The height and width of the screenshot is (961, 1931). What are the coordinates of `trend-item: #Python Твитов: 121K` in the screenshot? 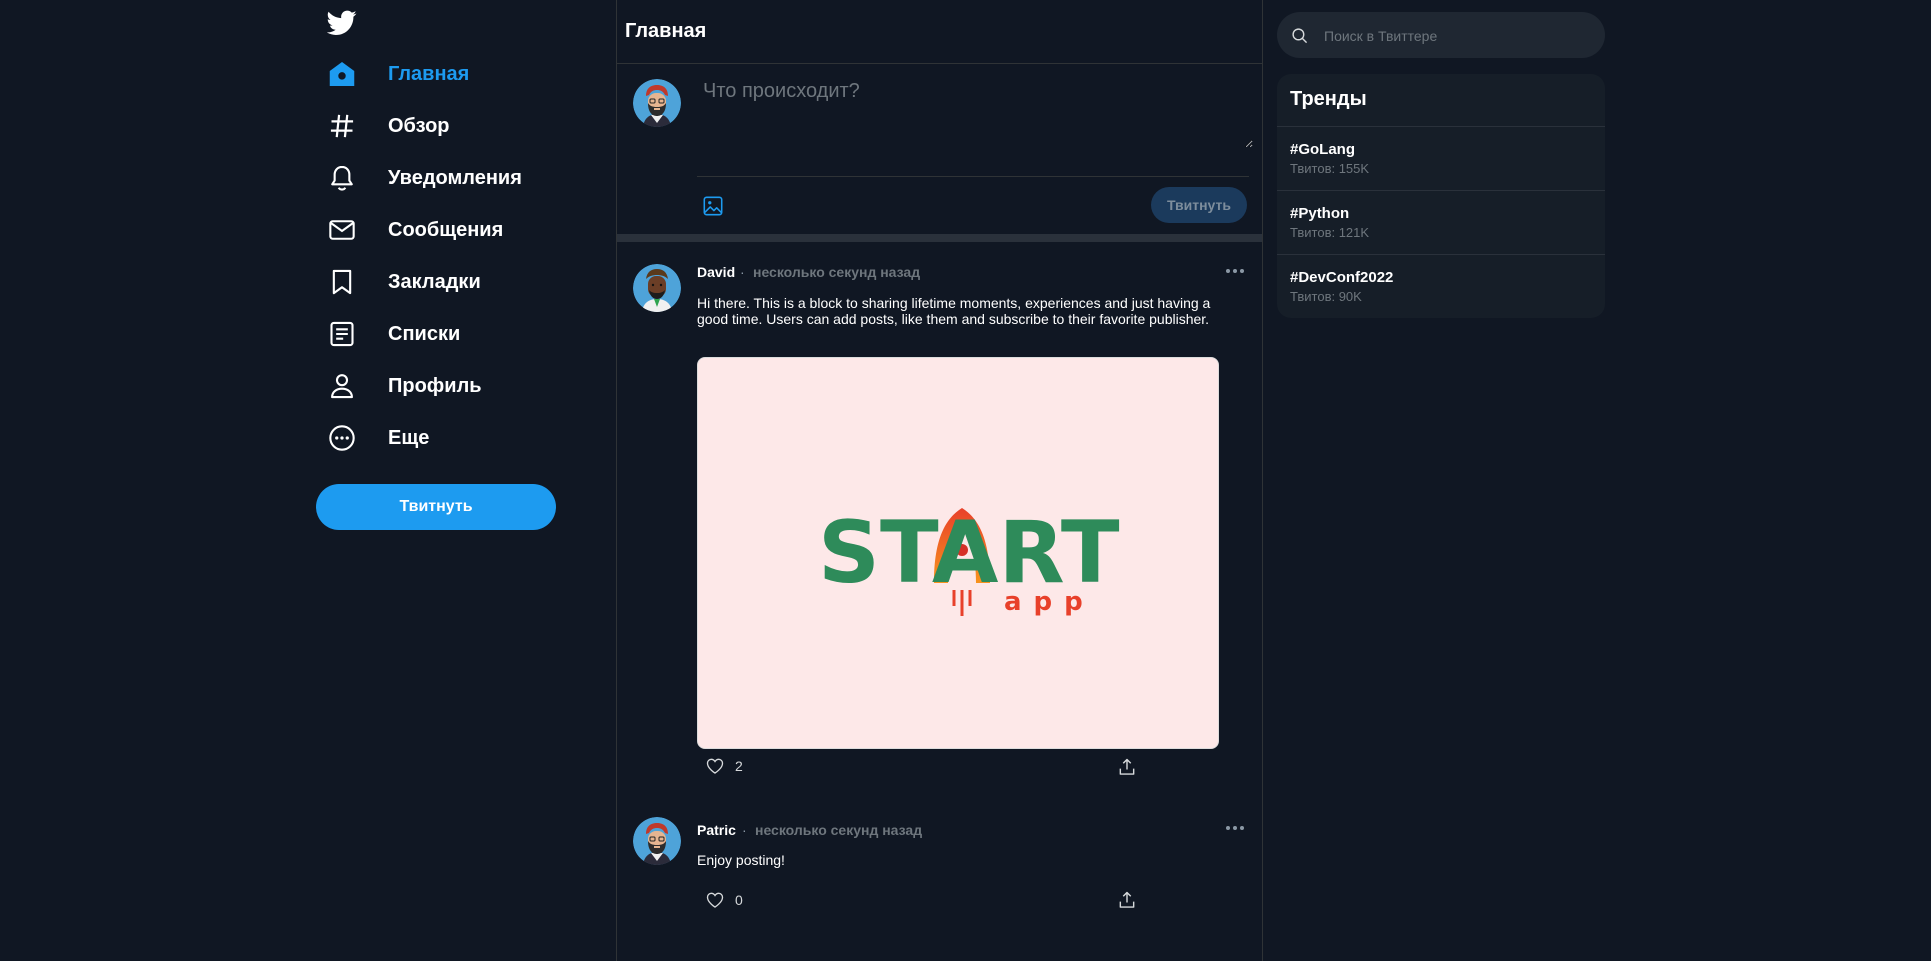 It's located at (1441, 222).